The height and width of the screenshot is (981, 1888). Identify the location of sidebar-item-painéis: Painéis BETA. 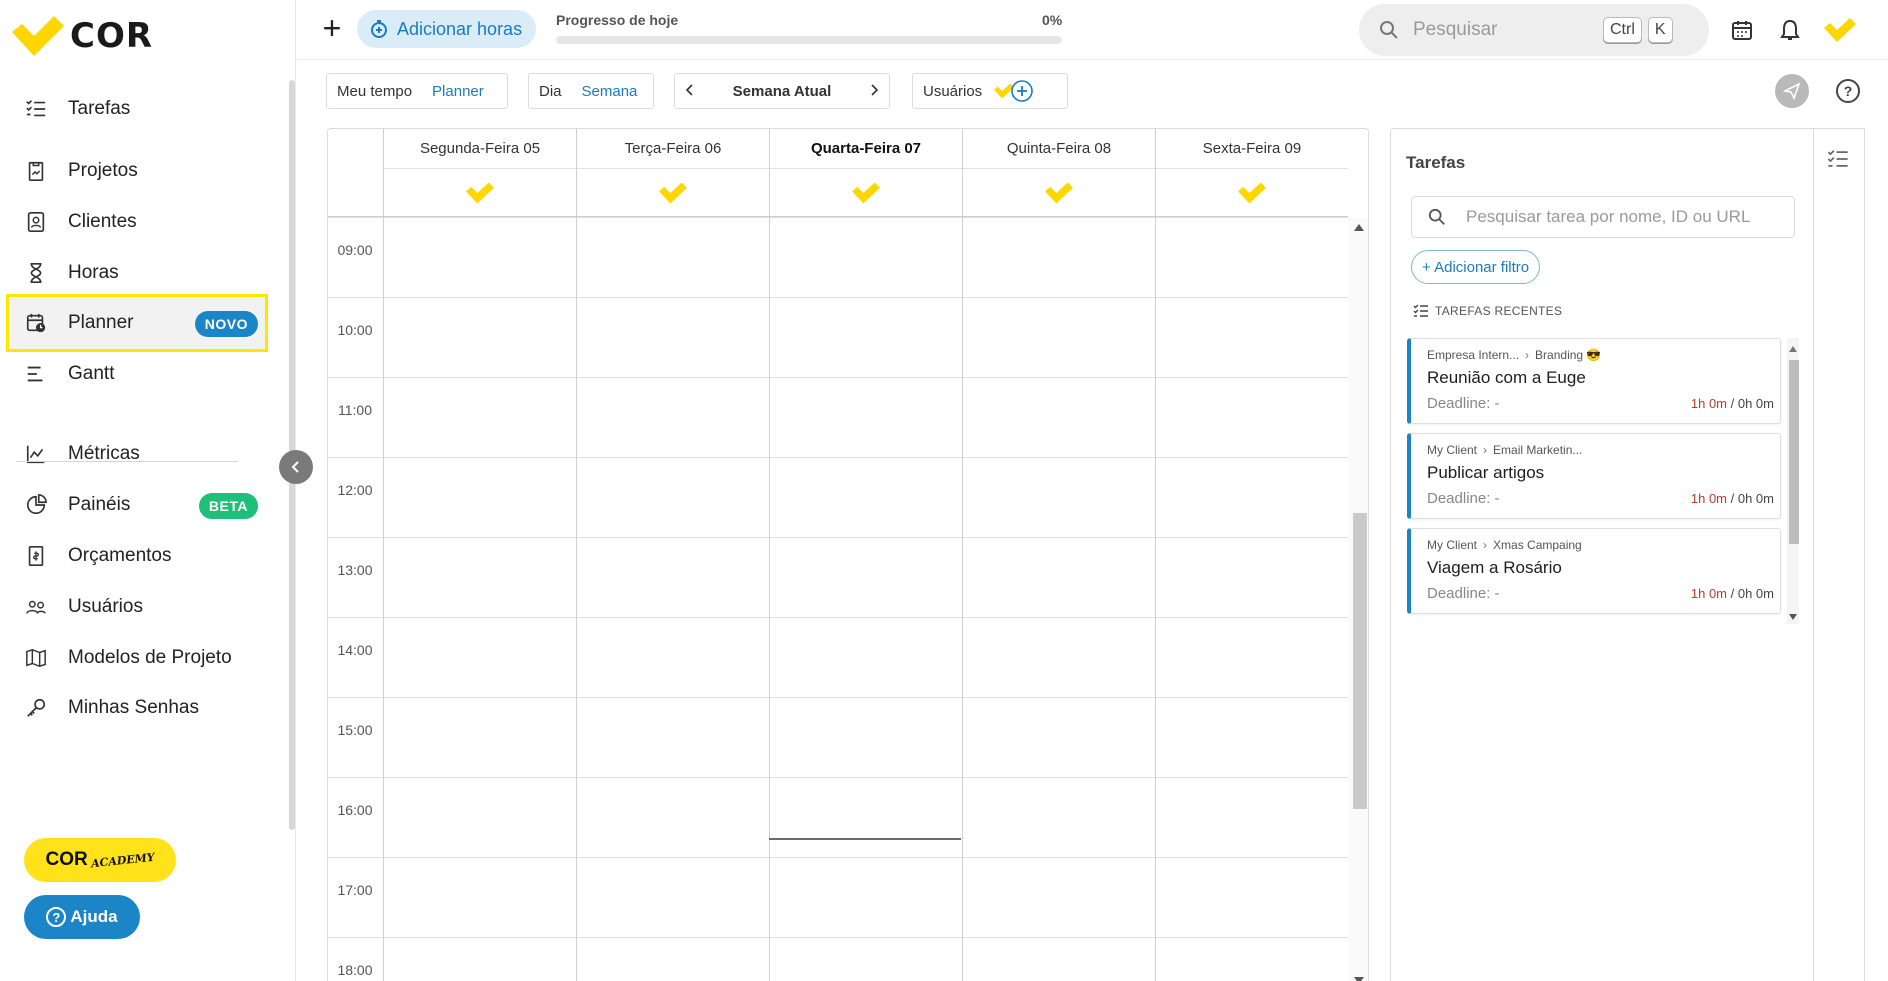
(137, 505).